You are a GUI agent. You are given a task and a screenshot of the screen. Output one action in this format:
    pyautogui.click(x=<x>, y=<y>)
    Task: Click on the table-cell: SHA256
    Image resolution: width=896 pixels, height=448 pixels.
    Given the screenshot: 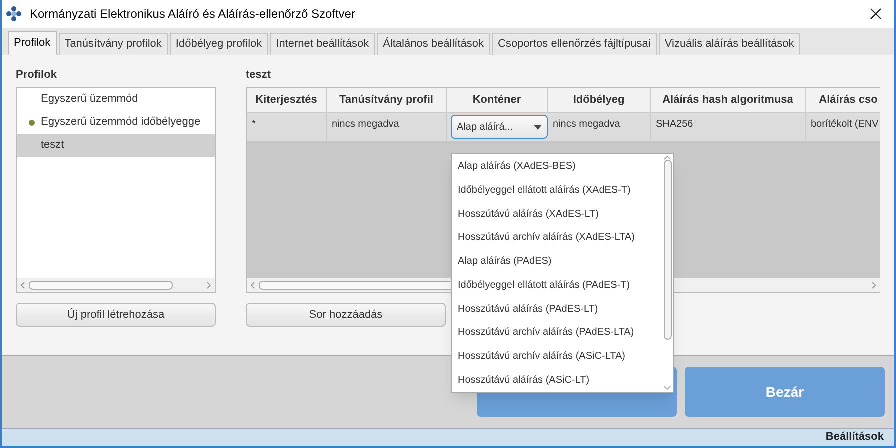 What is the action you would take?
    pyautogui.click(x=728, y=127)
    